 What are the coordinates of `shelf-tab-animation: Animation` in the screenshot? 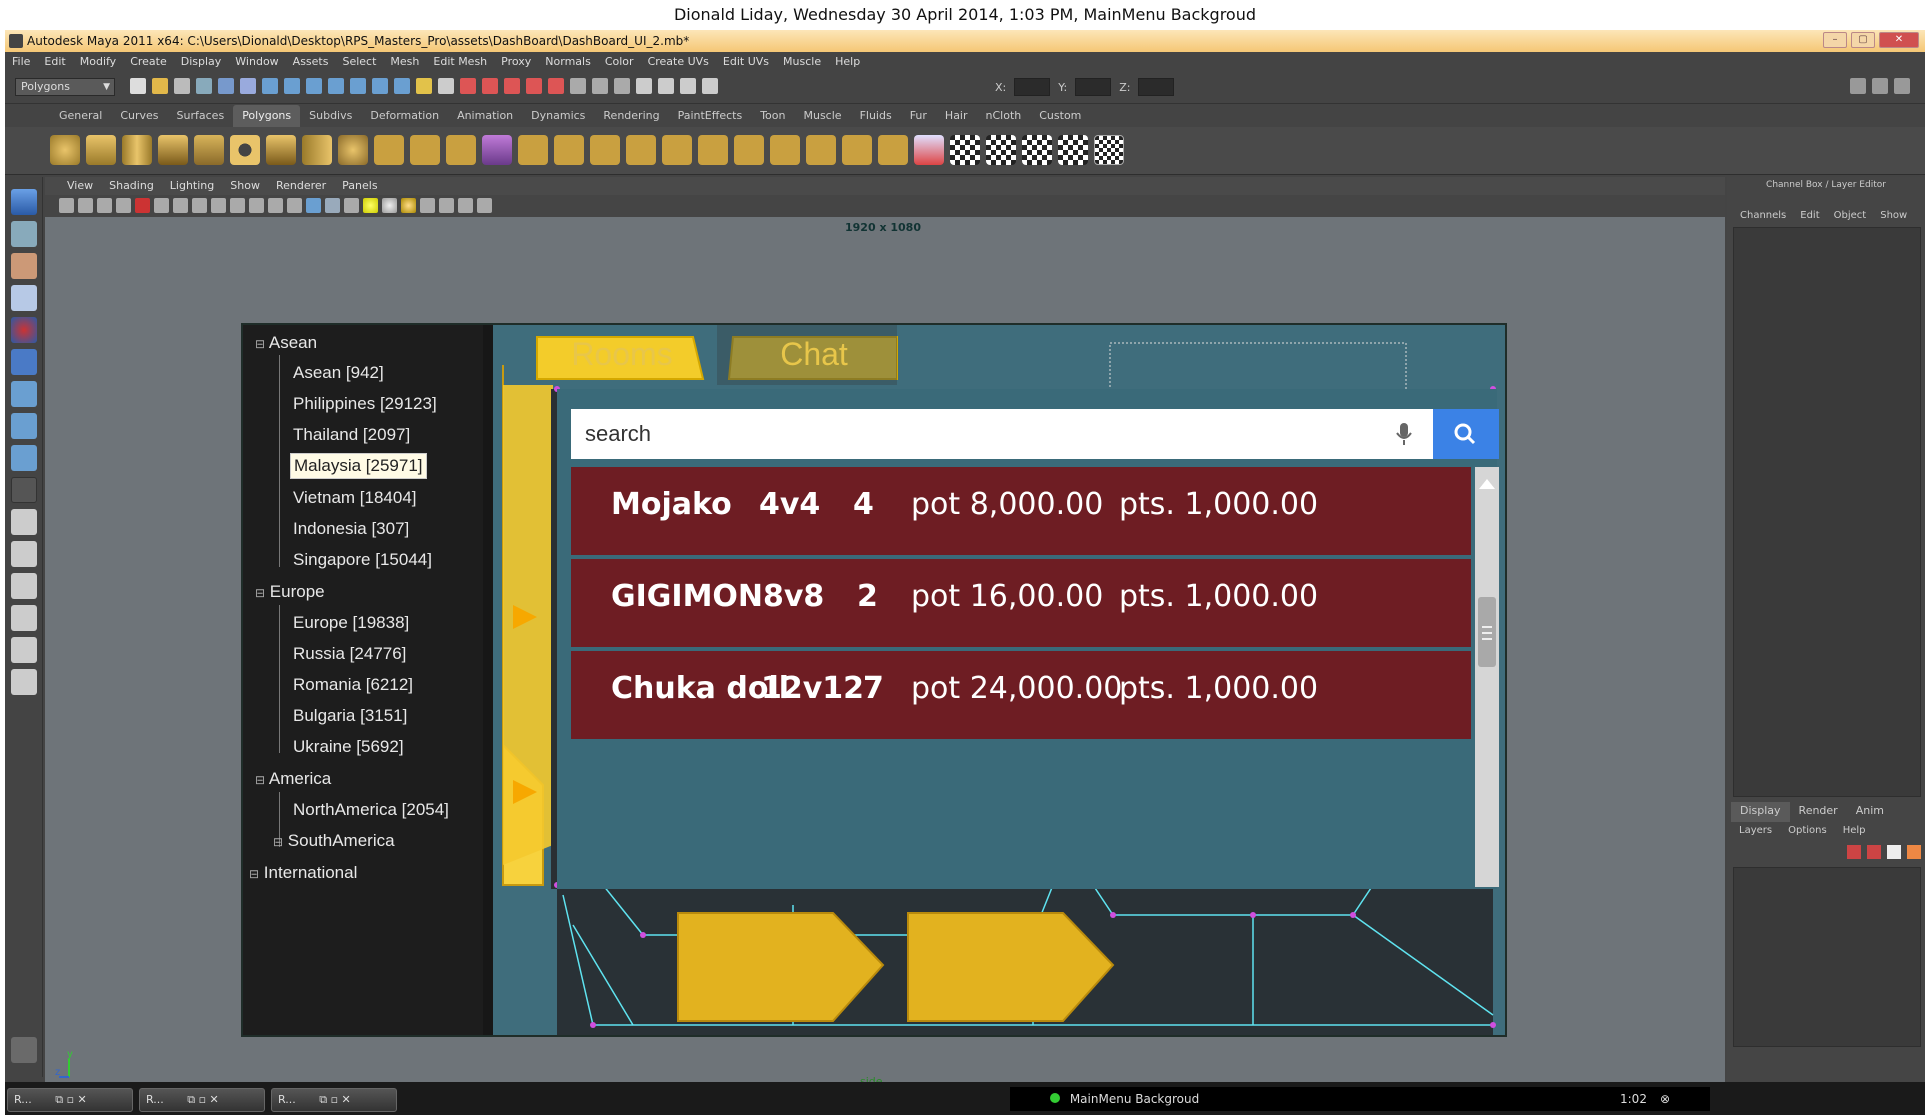 It's located at (485, 116).